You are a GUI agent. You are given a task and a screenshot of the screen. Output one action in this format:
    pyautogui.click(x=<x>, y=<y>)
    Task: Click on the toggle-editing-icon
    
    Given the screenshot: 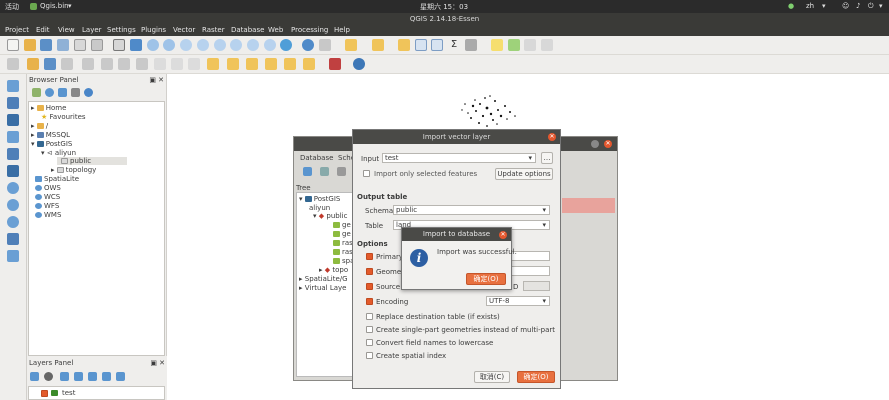 What is the action you would take?
    pyautogui.click(x=33, y=64)
    